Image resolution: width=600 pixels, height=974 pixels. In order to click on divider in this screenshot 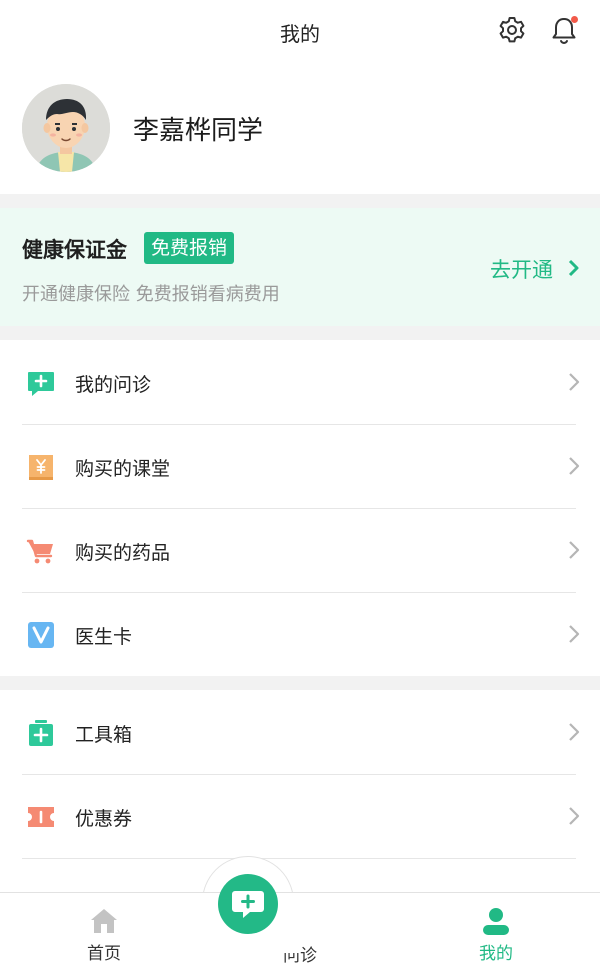, I will do `click(299, 858)`.